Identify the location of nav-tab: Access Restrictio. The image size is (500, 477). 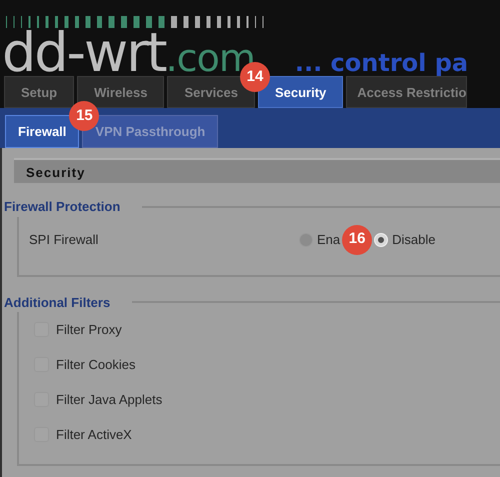
(407, 92).